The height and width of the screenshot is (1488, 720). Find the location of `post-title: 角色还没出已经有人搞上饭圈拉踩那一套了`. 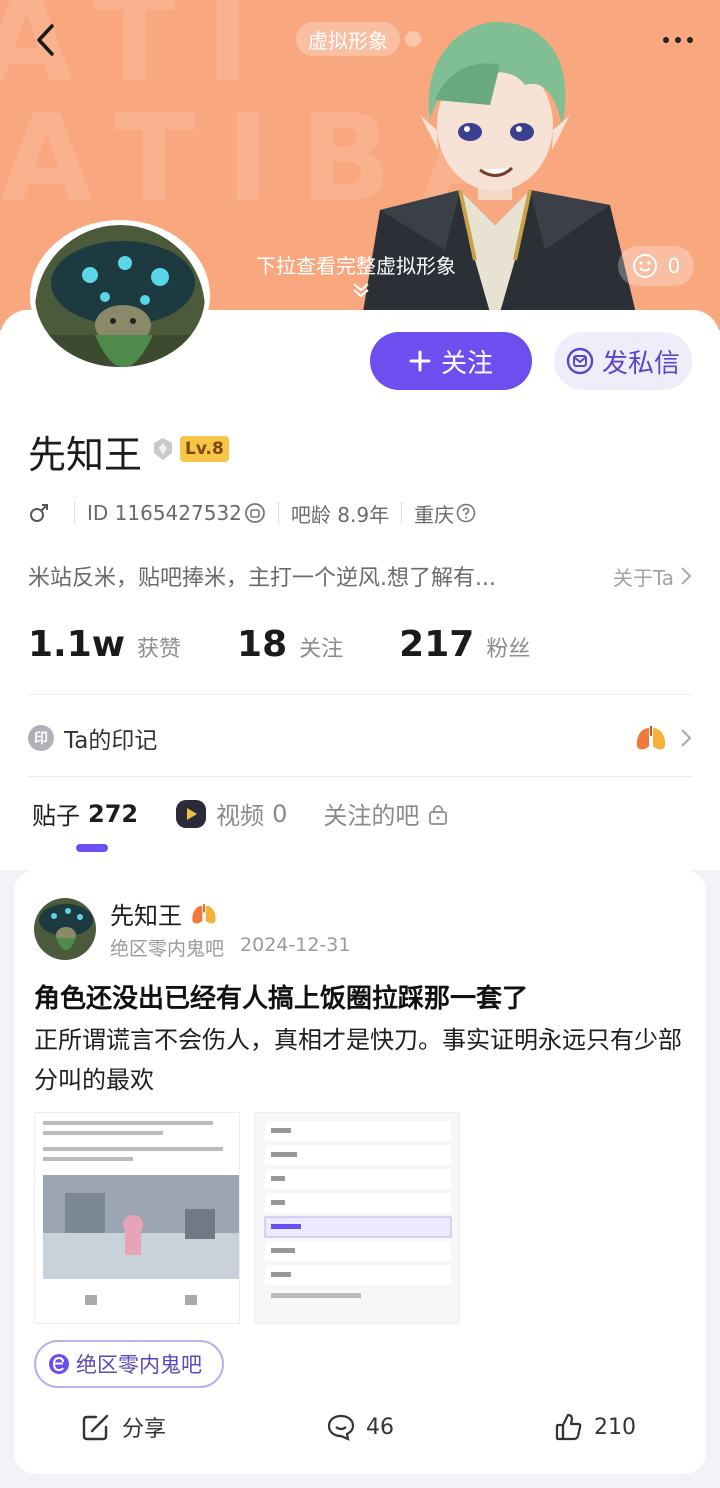

post-title: 角色还没出已经有人搞上饭圈拉踩那一套了 is located at coordinates (281, 996).